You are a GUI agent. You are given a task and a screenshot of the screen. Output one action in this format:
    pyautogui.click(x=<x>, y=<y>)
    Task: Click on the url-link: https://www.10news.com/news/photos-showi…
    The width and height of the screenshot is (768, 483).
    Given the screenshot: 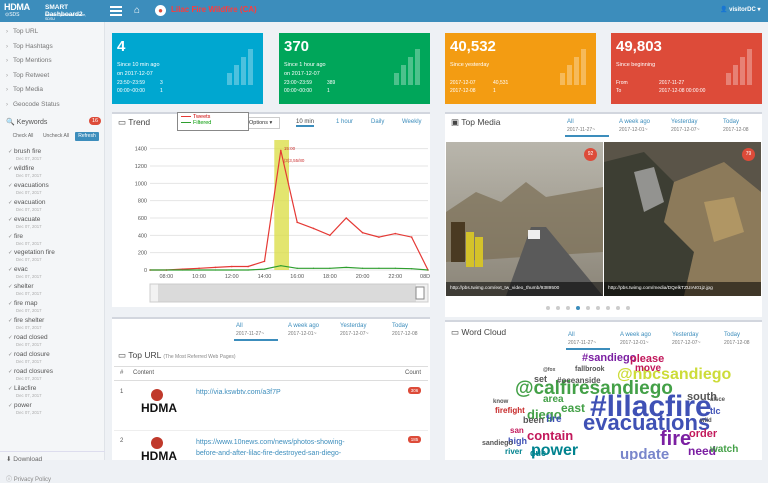 What is the action you would take?
    pyautogui.click(x=270, y=442)
    